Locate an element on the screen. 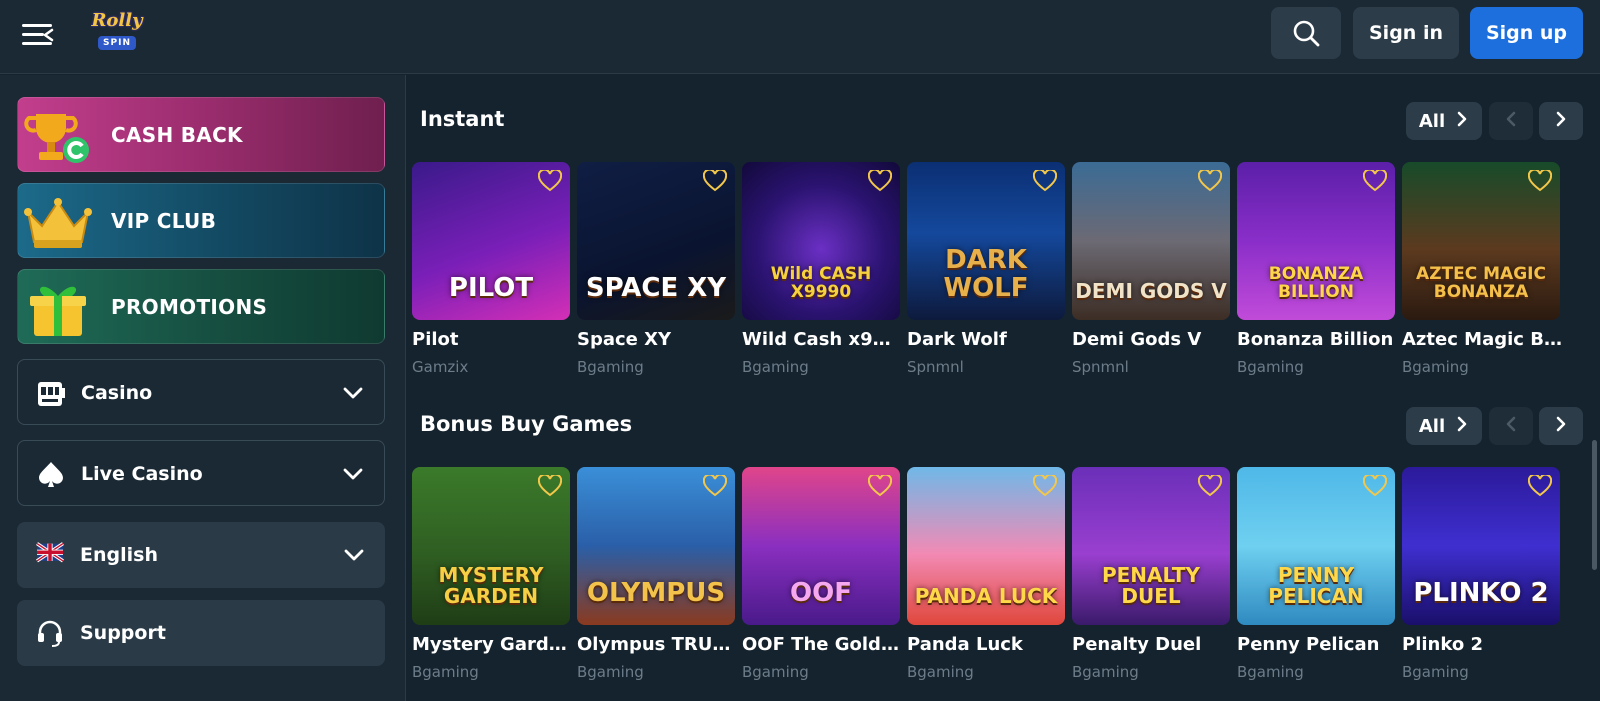  promotions-label: PROMOTIONS is located at coordinates (189, 306).